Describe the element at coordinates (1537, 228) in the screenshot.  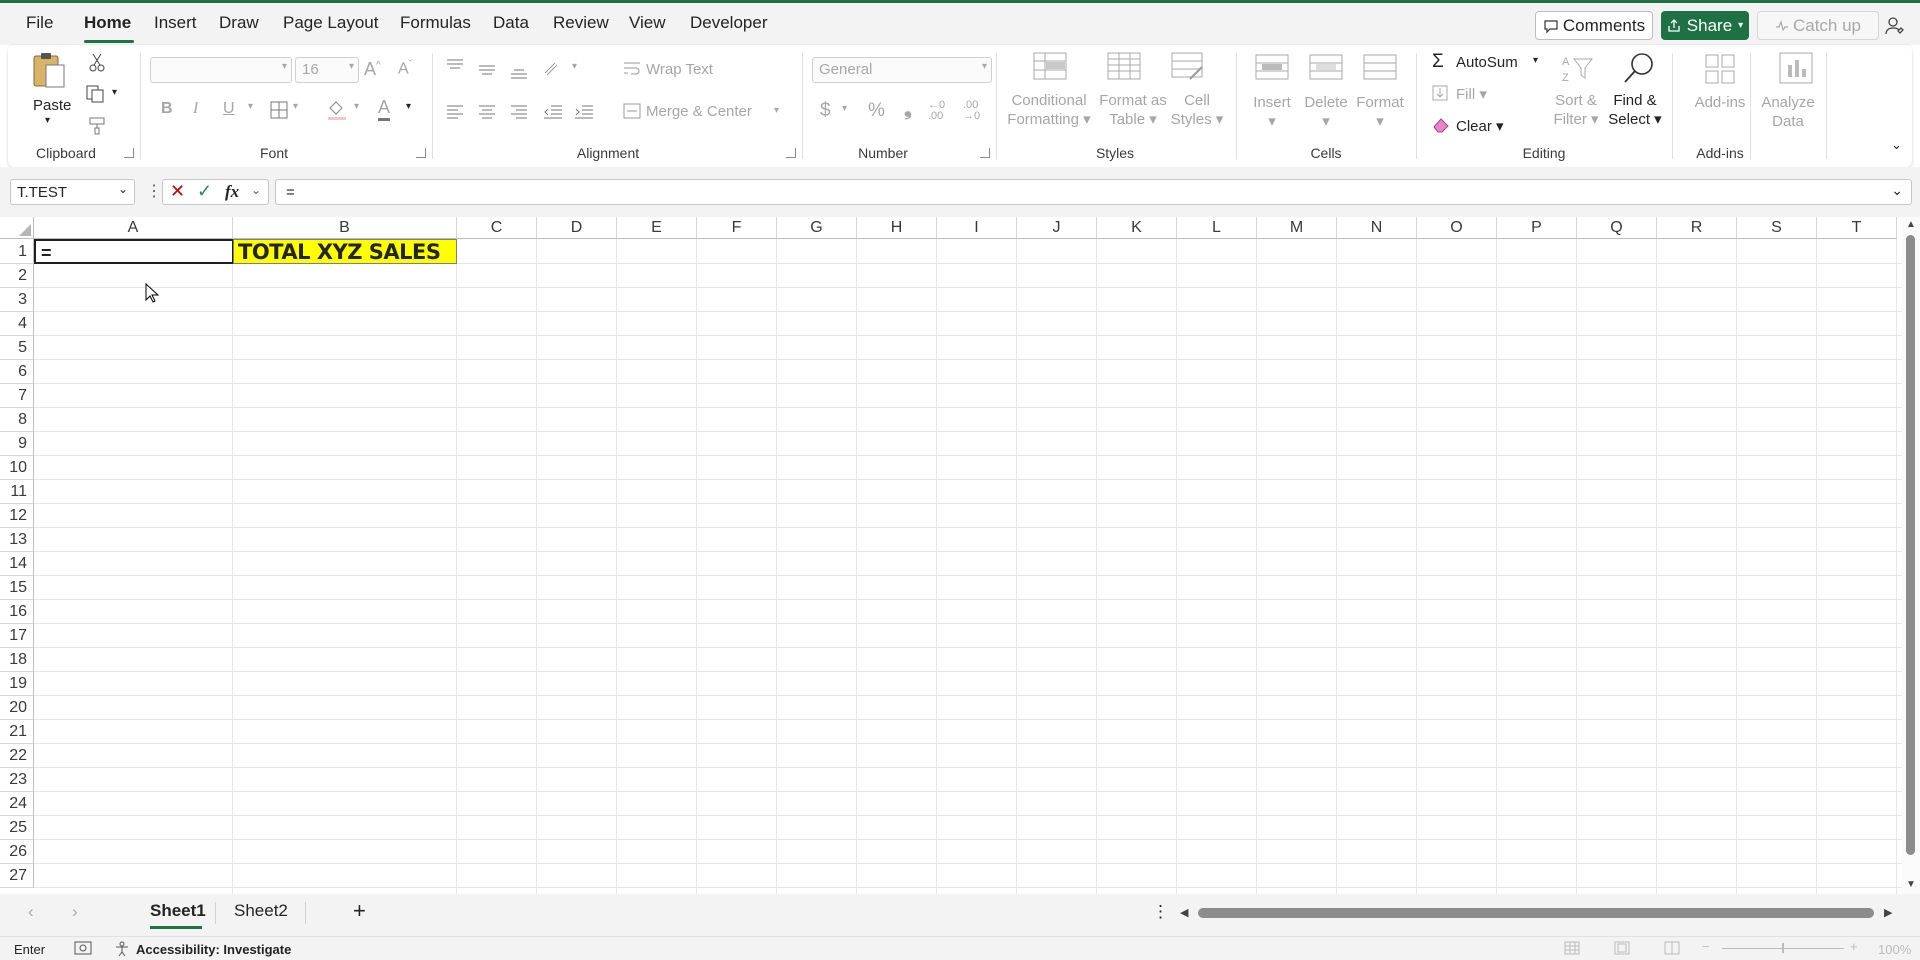
I see `column-header-p: P` at that location.